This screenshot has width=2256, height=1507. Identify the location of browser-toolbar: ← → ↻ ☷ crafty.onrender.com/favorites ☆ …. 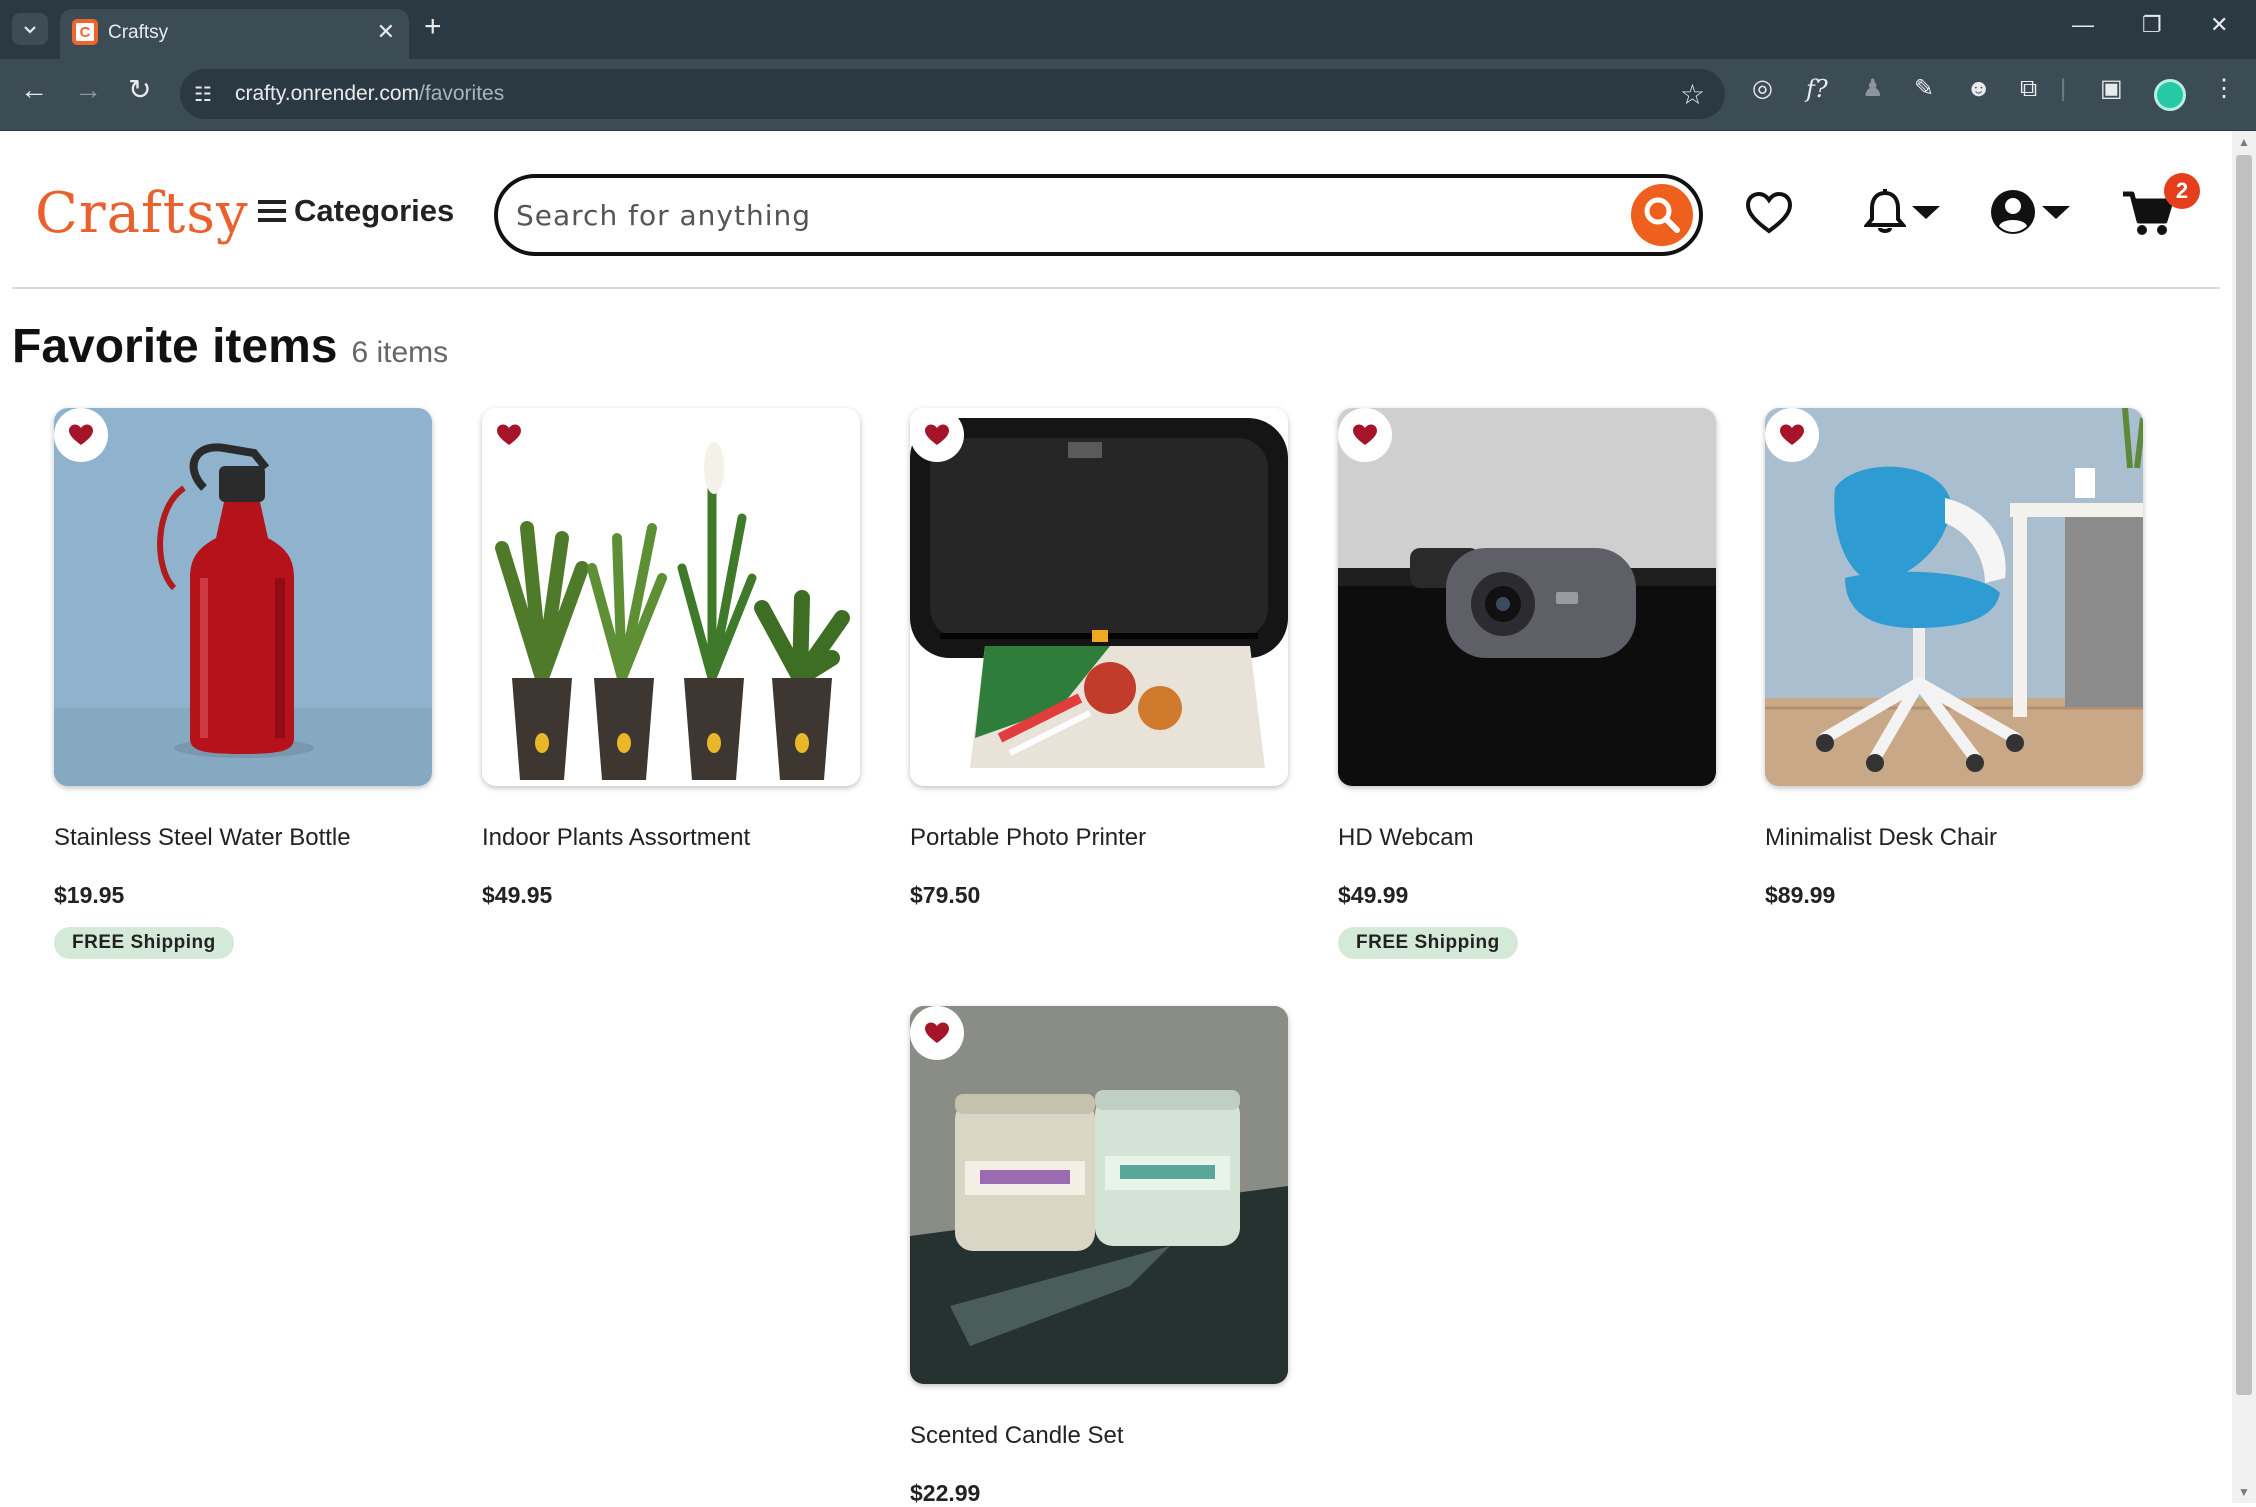
(1128, 95).